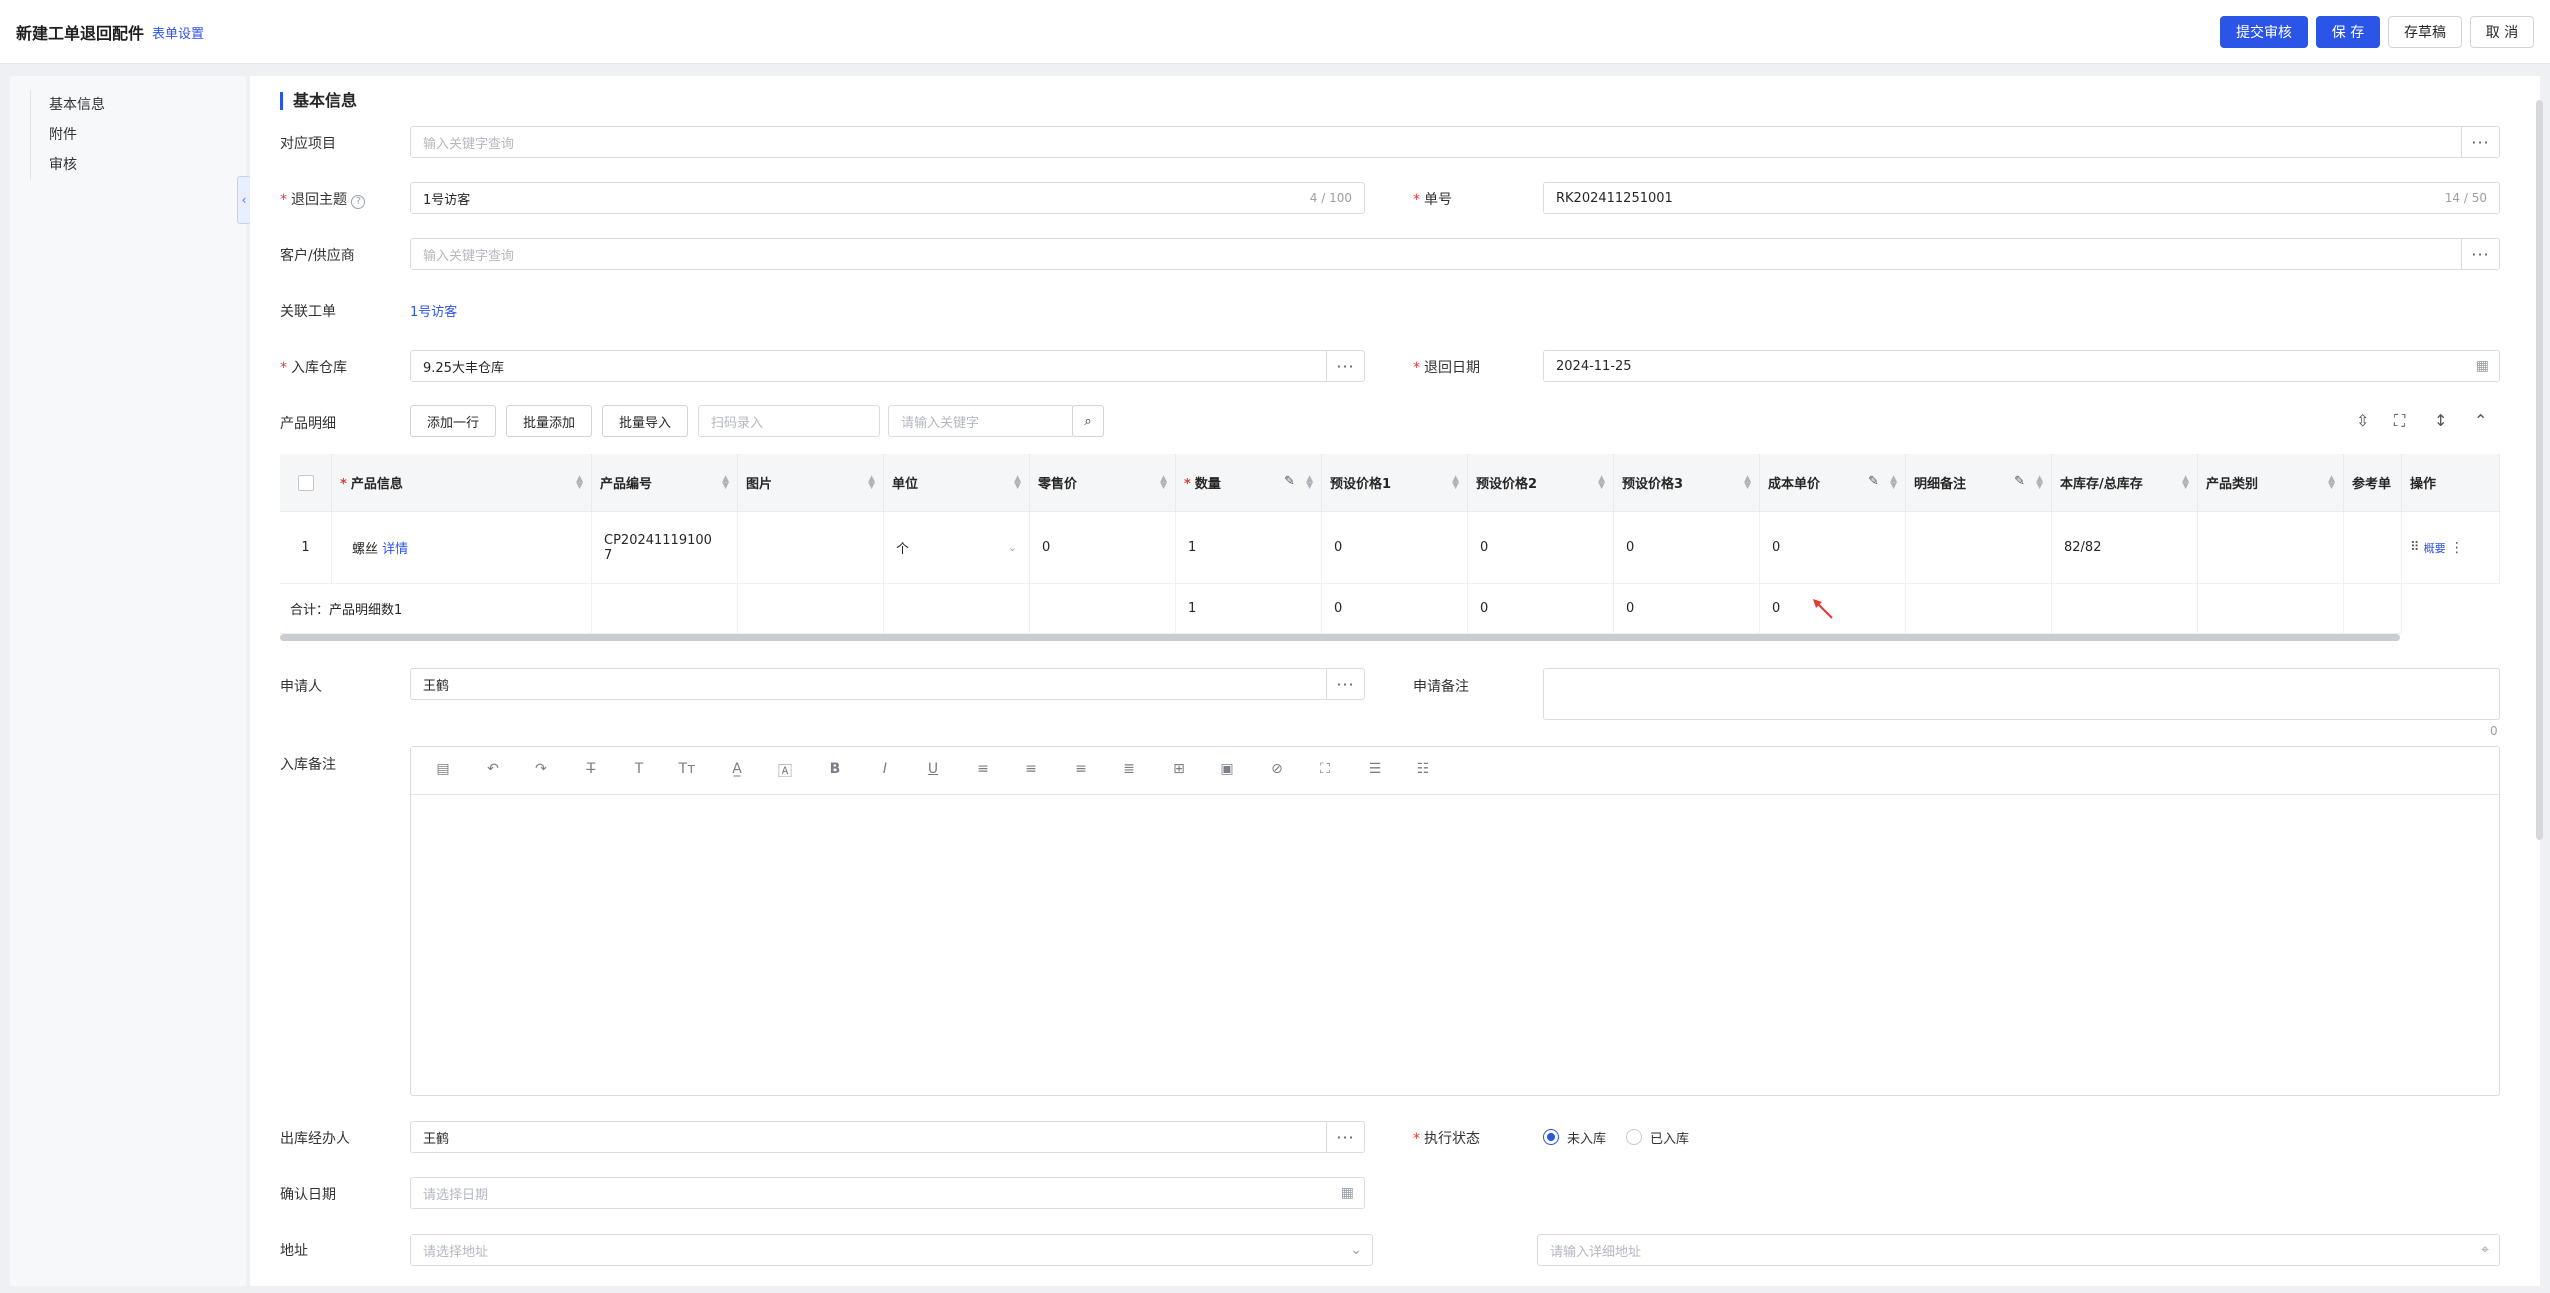  I want to click on attachment-icon: ⊘, so click(1277, 769).